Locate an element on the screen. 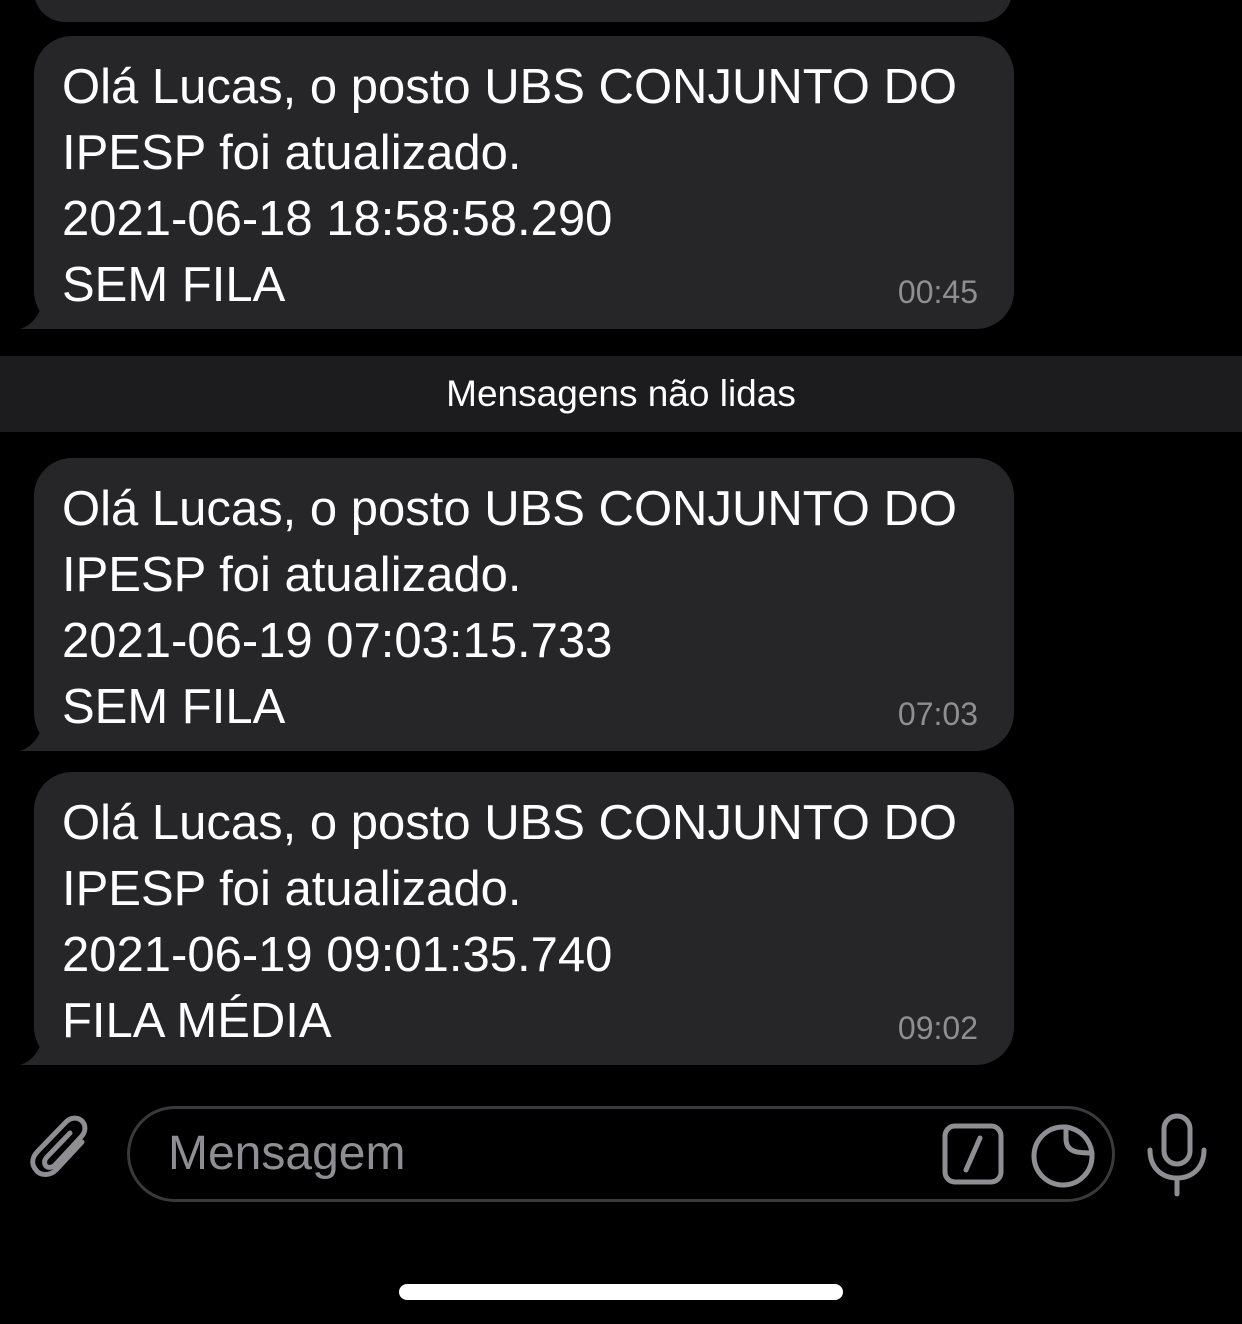 This screenshot has height=1324, width=1242. paperclip-icon is located at coordinates (64, 1150).